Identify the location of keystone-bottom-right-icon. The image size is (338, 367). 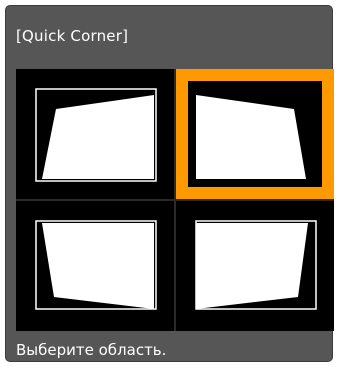
(256, 265).